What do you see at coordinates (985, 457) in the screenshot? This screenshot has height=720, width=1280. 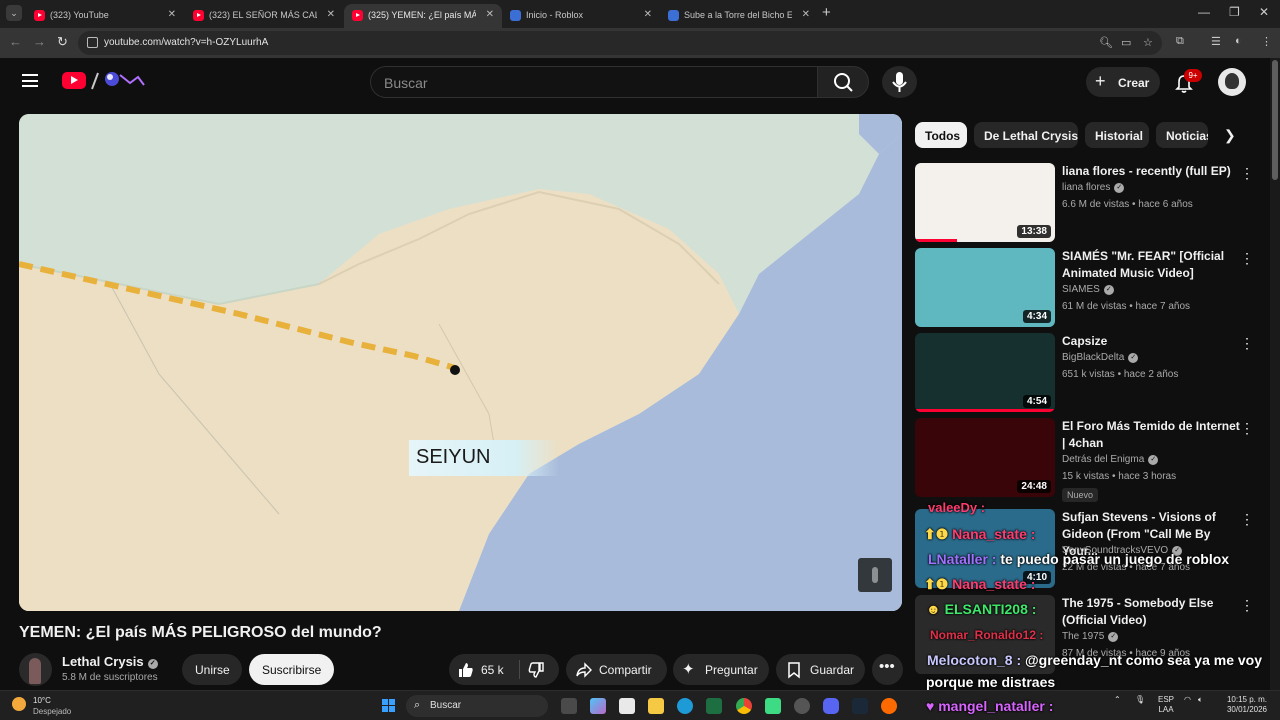 I see `video-thumbnail: 24:48` at bounding box center [985, 457].